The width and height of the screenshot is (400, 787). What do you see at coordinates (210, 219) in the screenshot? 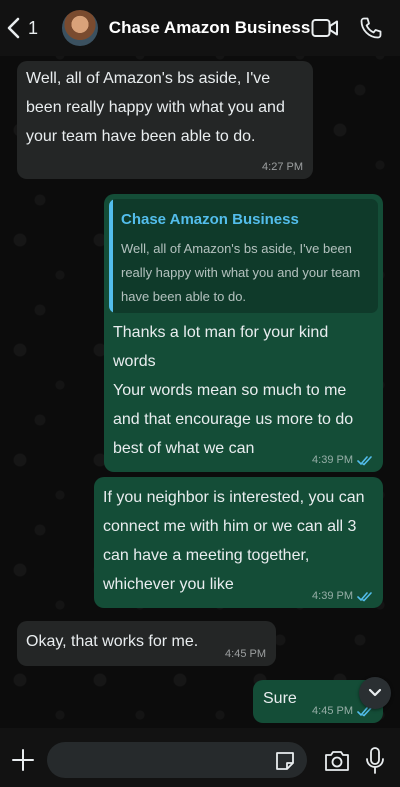
I see `quote-author: Chase Amazon Business` at bounding box center [210, 219].